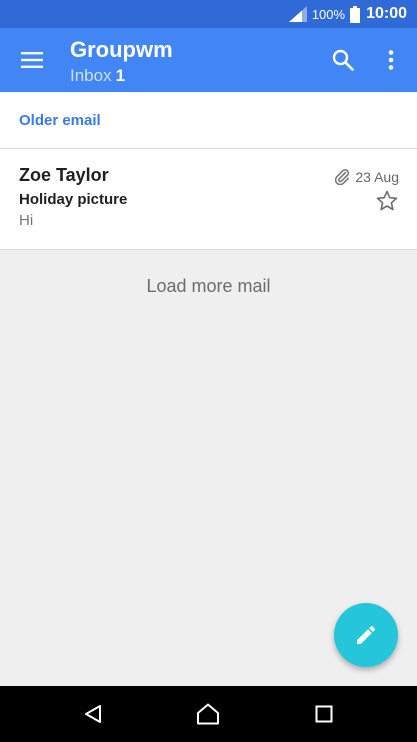 The image size is (417, 742). I want to click on battery-icon, so click(355, 14).